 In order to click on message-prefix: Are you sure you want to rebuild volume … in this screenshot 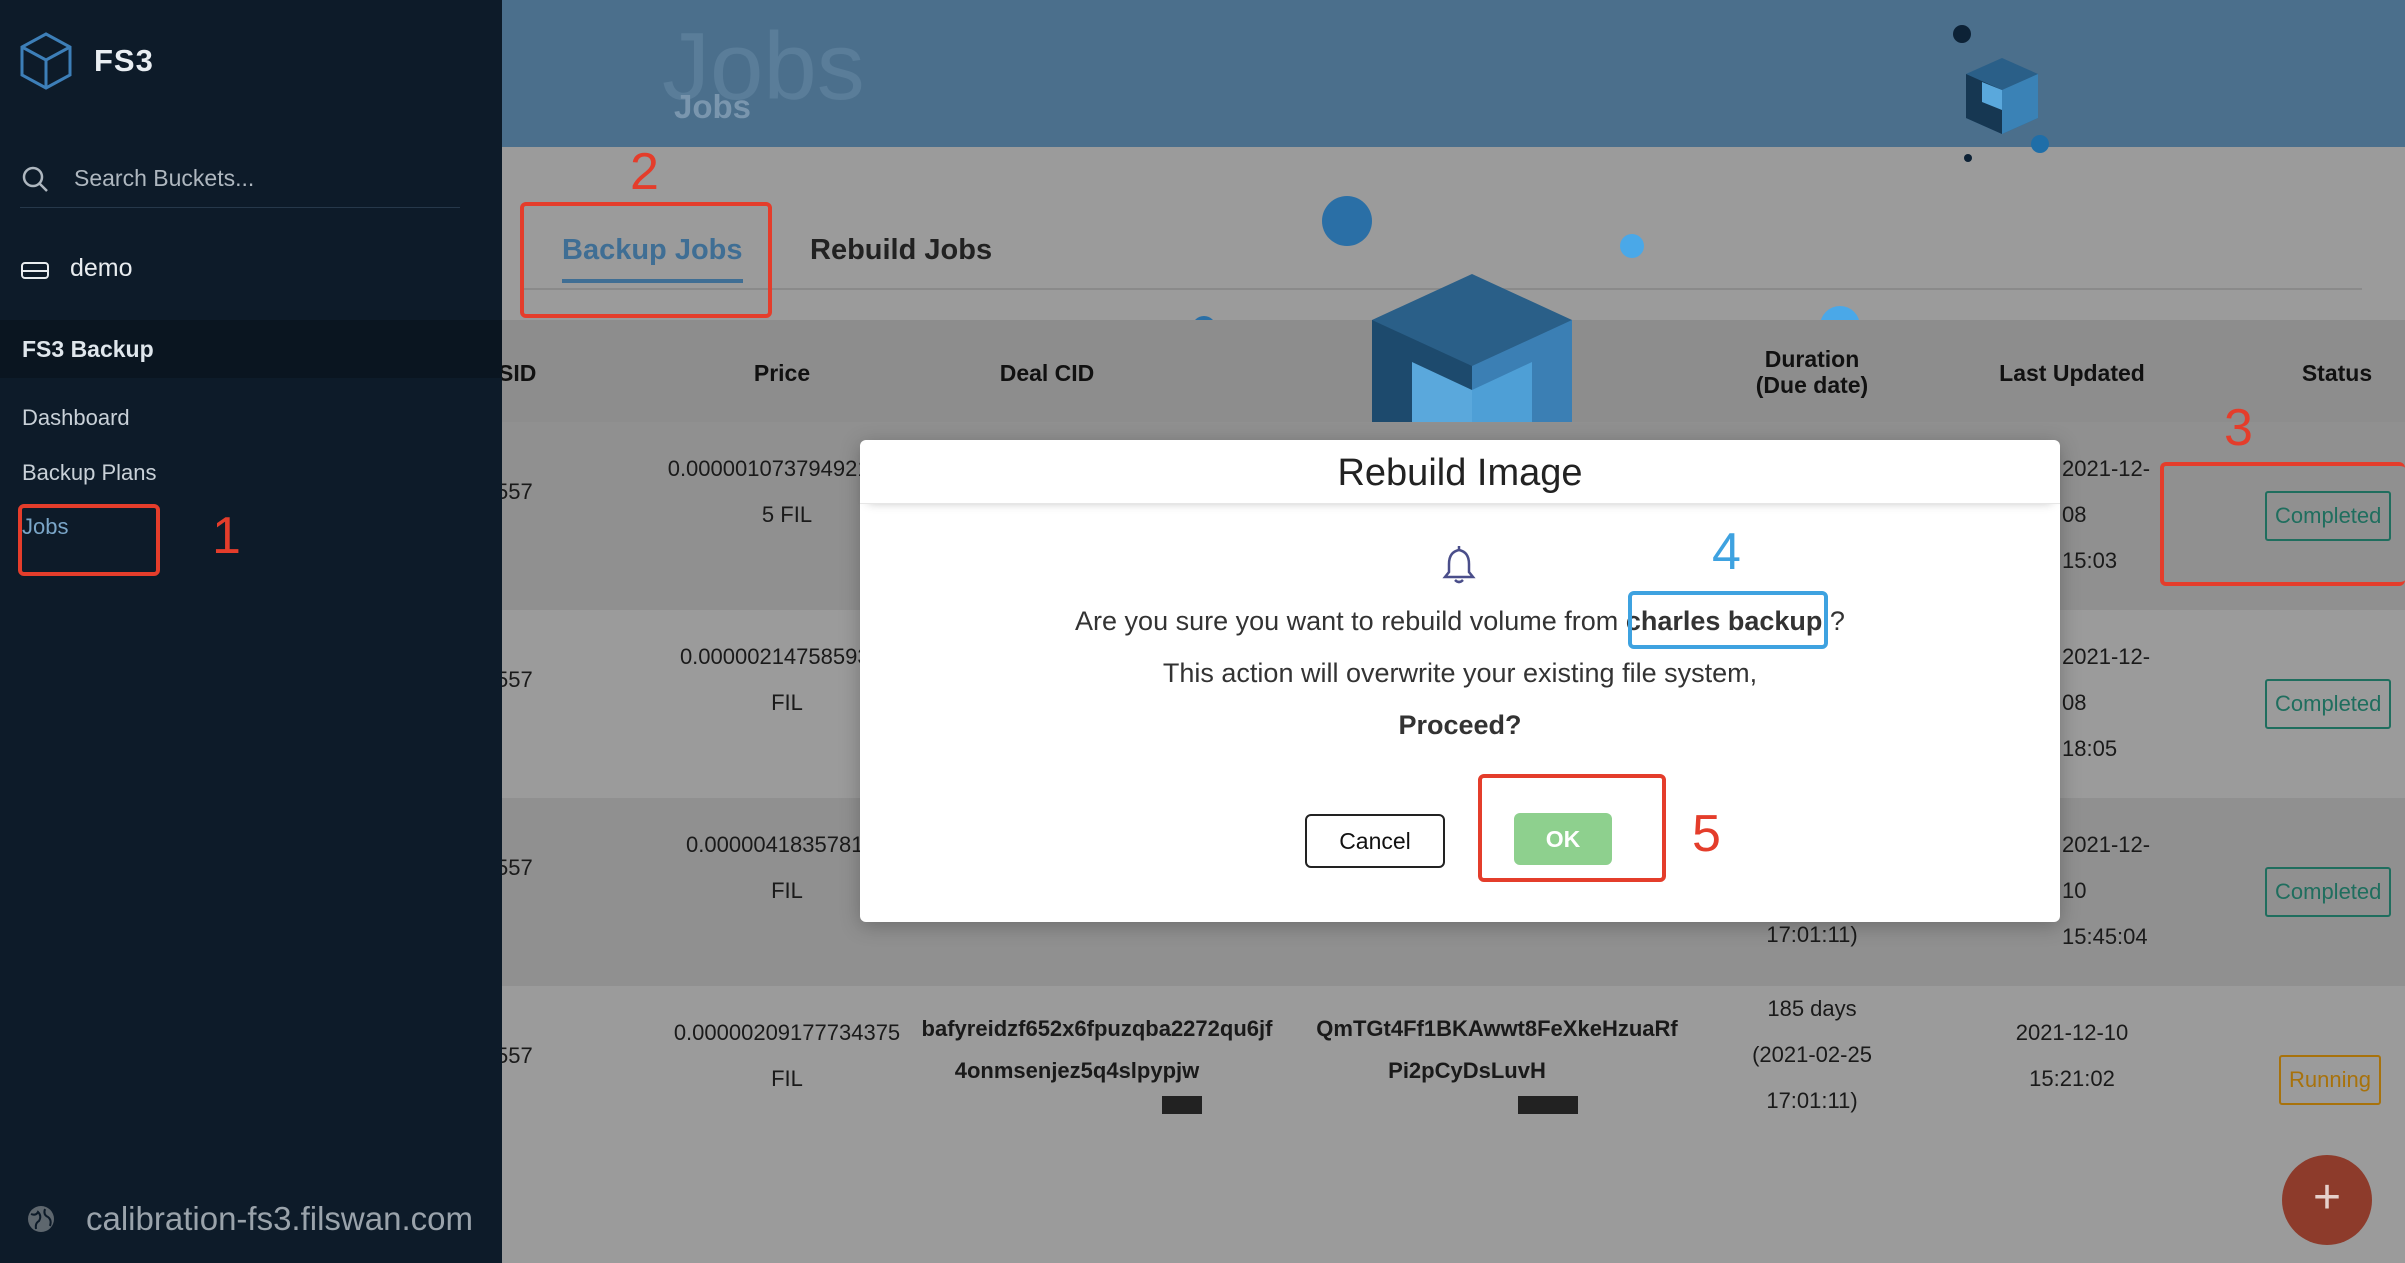, I will do `click(1347, 621)`.